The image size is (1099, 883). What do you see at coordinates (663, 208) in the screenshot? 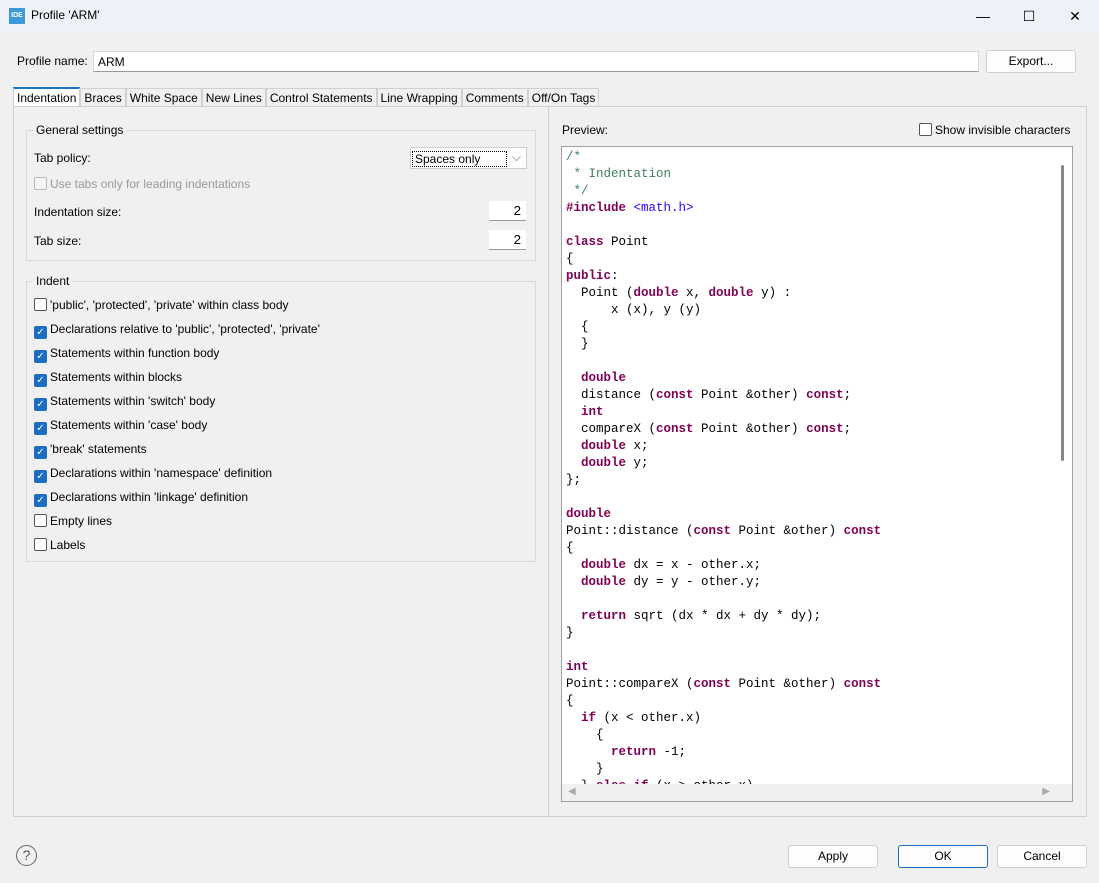
I see `code-token: <math.h>` at bounding box center [663, 208].